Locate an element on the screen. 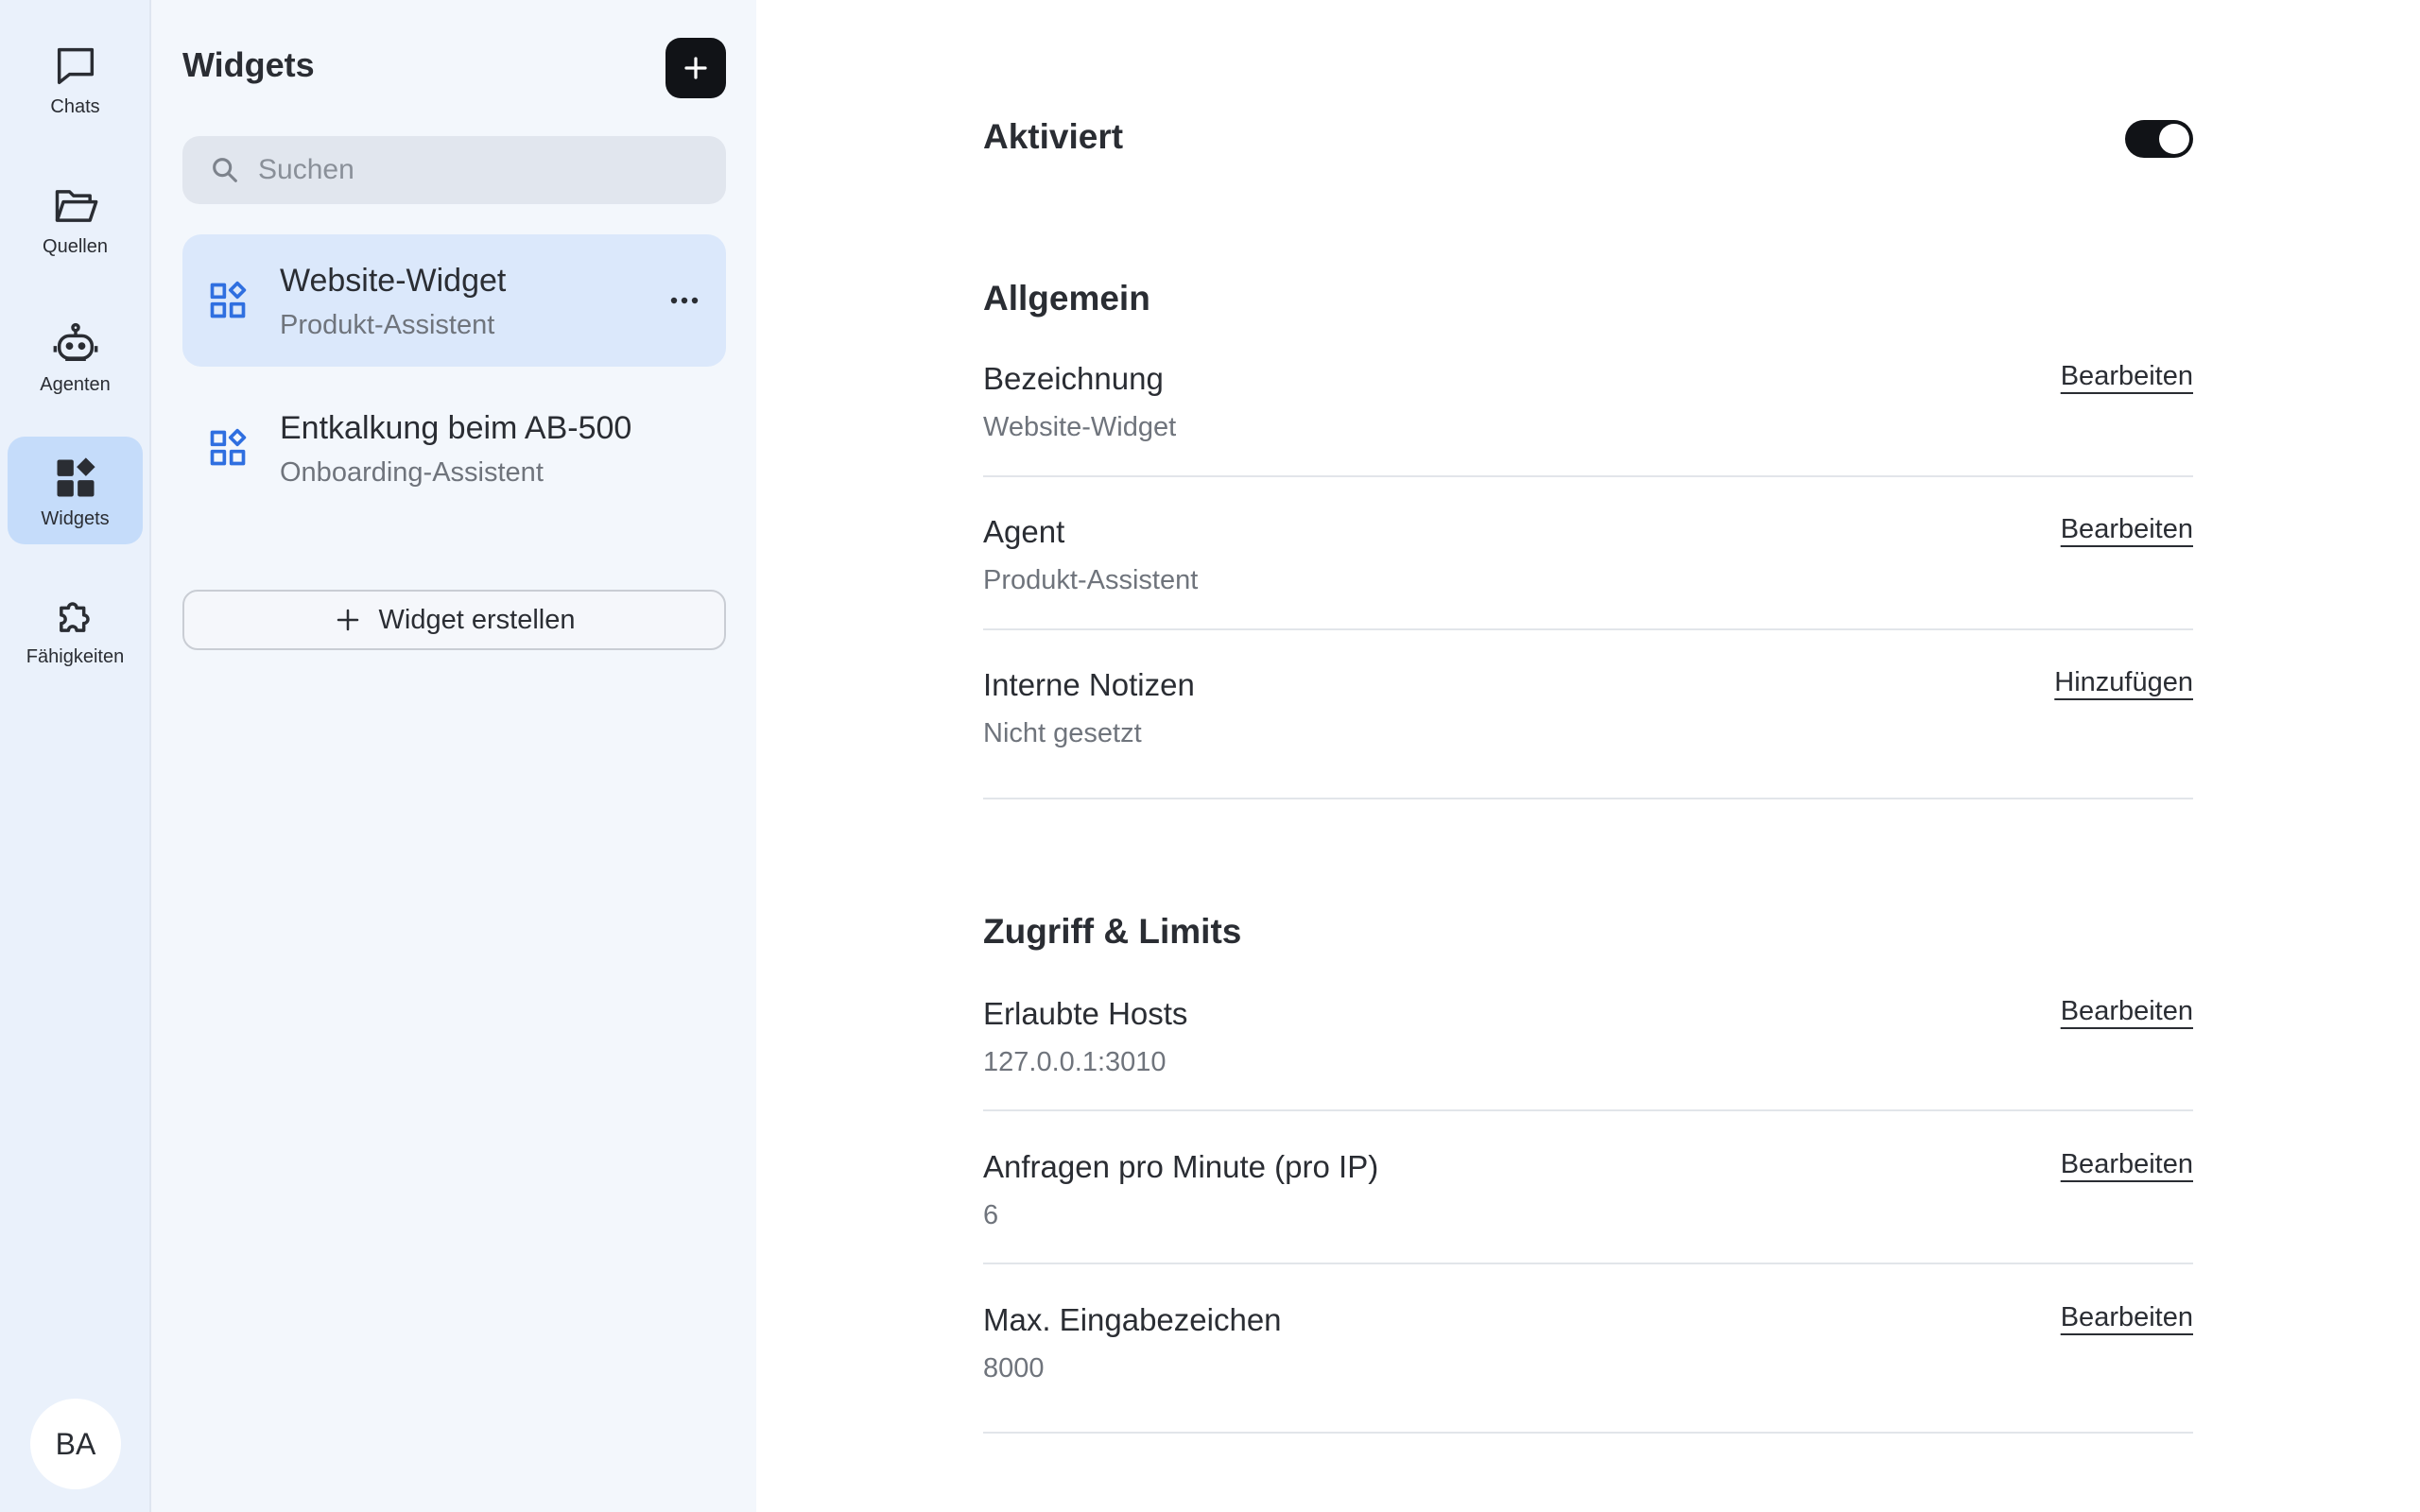  toggle-knob is located at coordinates (2174, 139).